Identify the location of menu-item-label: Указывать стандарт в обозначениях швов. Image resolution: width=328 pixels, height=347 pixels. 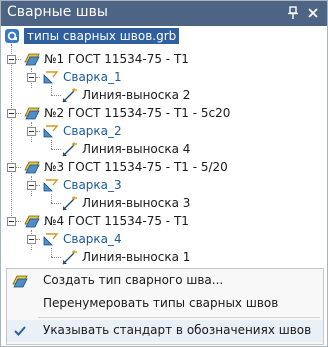
(177, 330).